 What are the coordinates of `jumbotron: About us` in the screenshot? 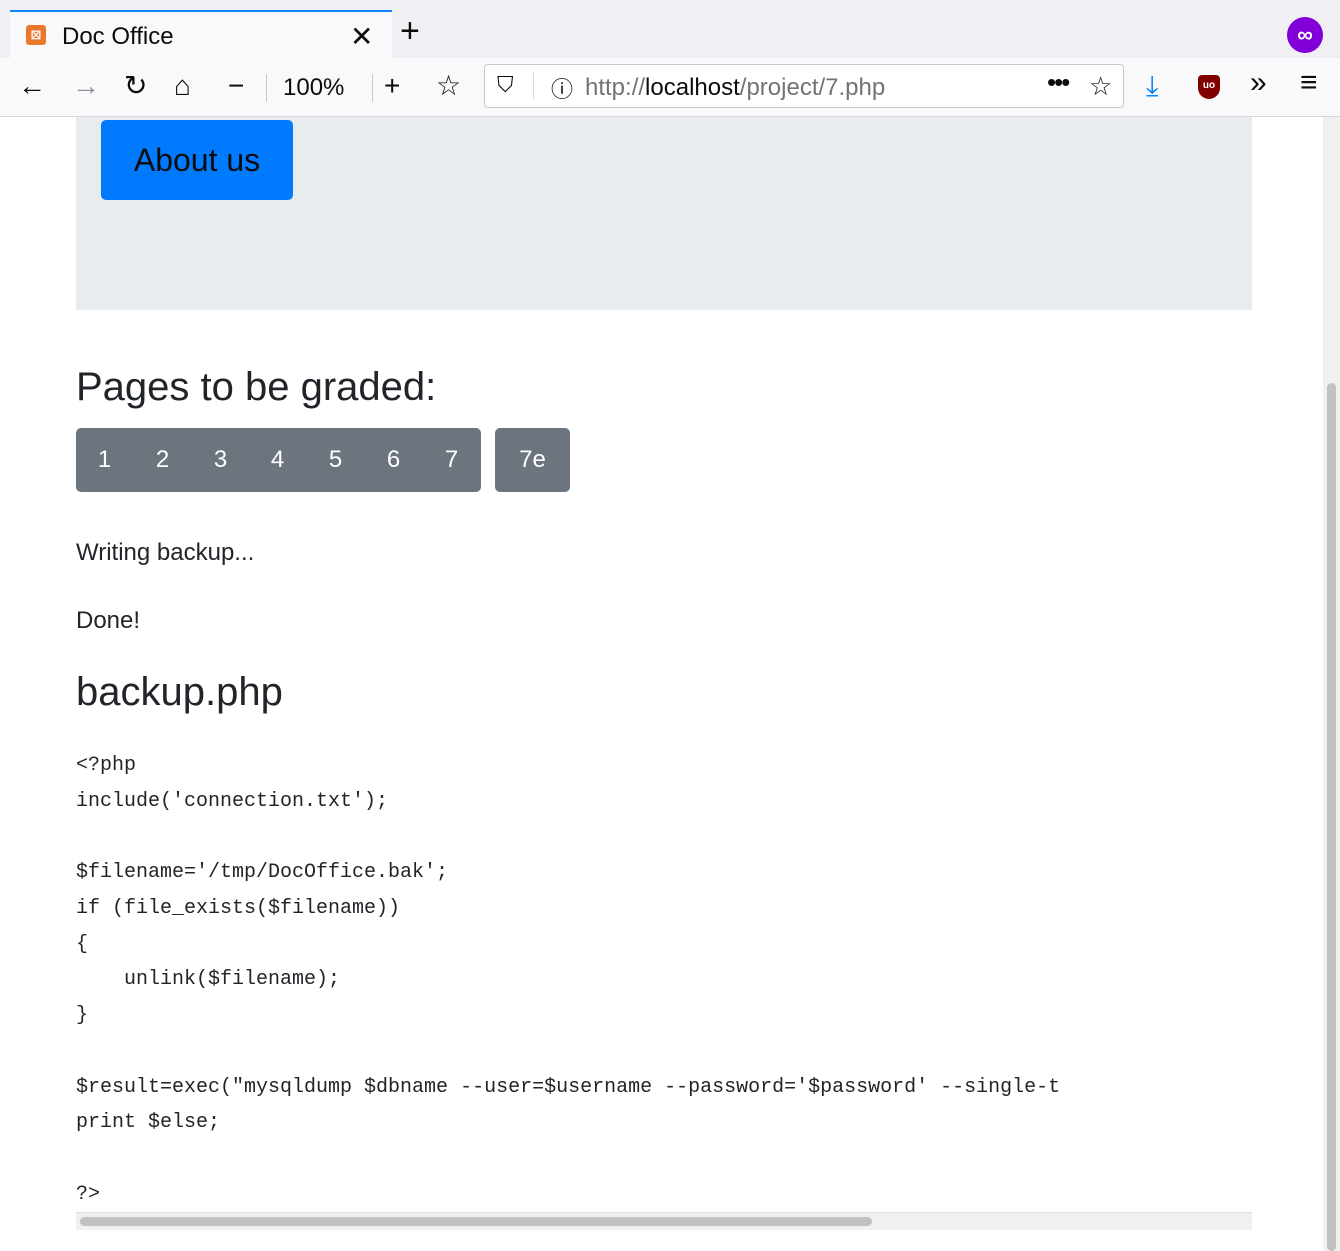 It's located at (664, 213).